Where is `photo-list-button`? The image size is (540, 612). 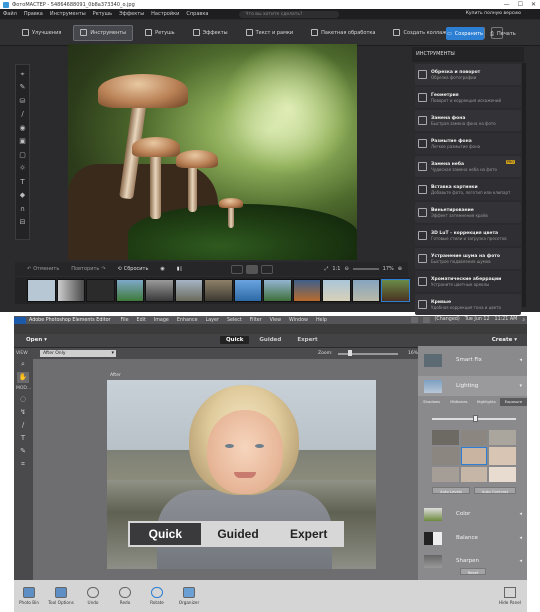 photo-list-button is located at coordinates (252, 269).